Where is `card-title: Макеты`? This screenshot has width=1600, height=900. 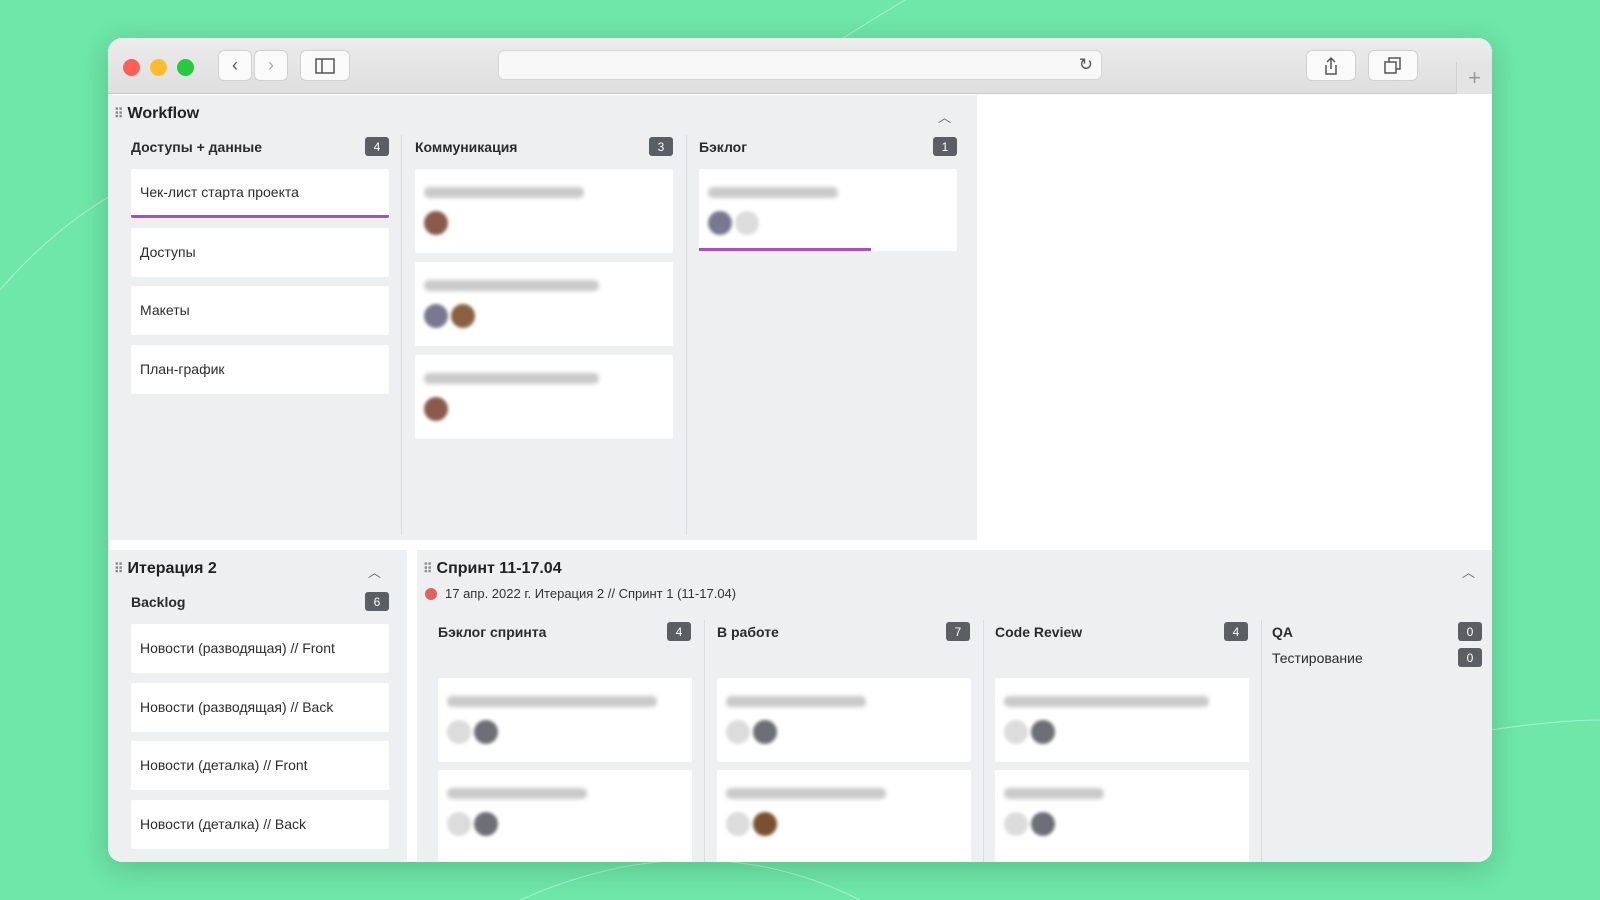 card-title: Макеты is located at coordinates (165, 310).